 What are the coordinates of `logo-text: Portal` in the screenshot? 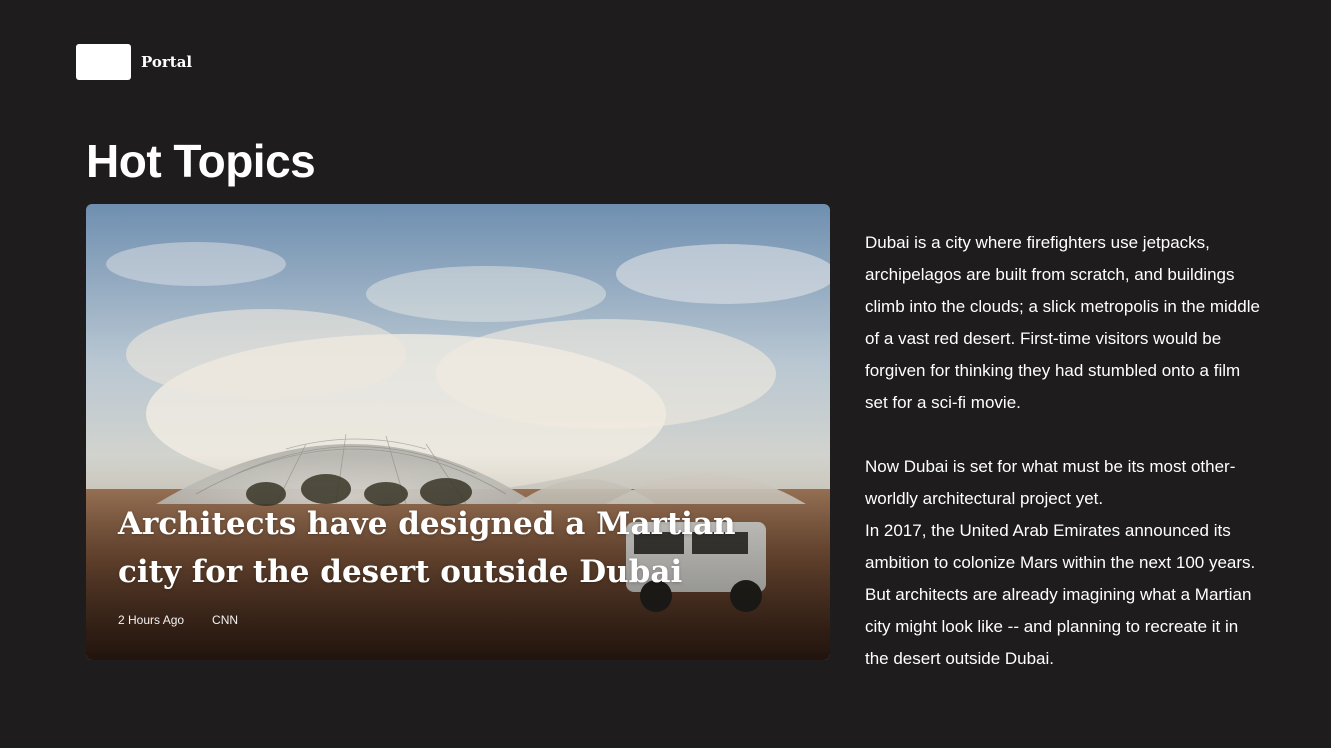 It's located at (166, 62).